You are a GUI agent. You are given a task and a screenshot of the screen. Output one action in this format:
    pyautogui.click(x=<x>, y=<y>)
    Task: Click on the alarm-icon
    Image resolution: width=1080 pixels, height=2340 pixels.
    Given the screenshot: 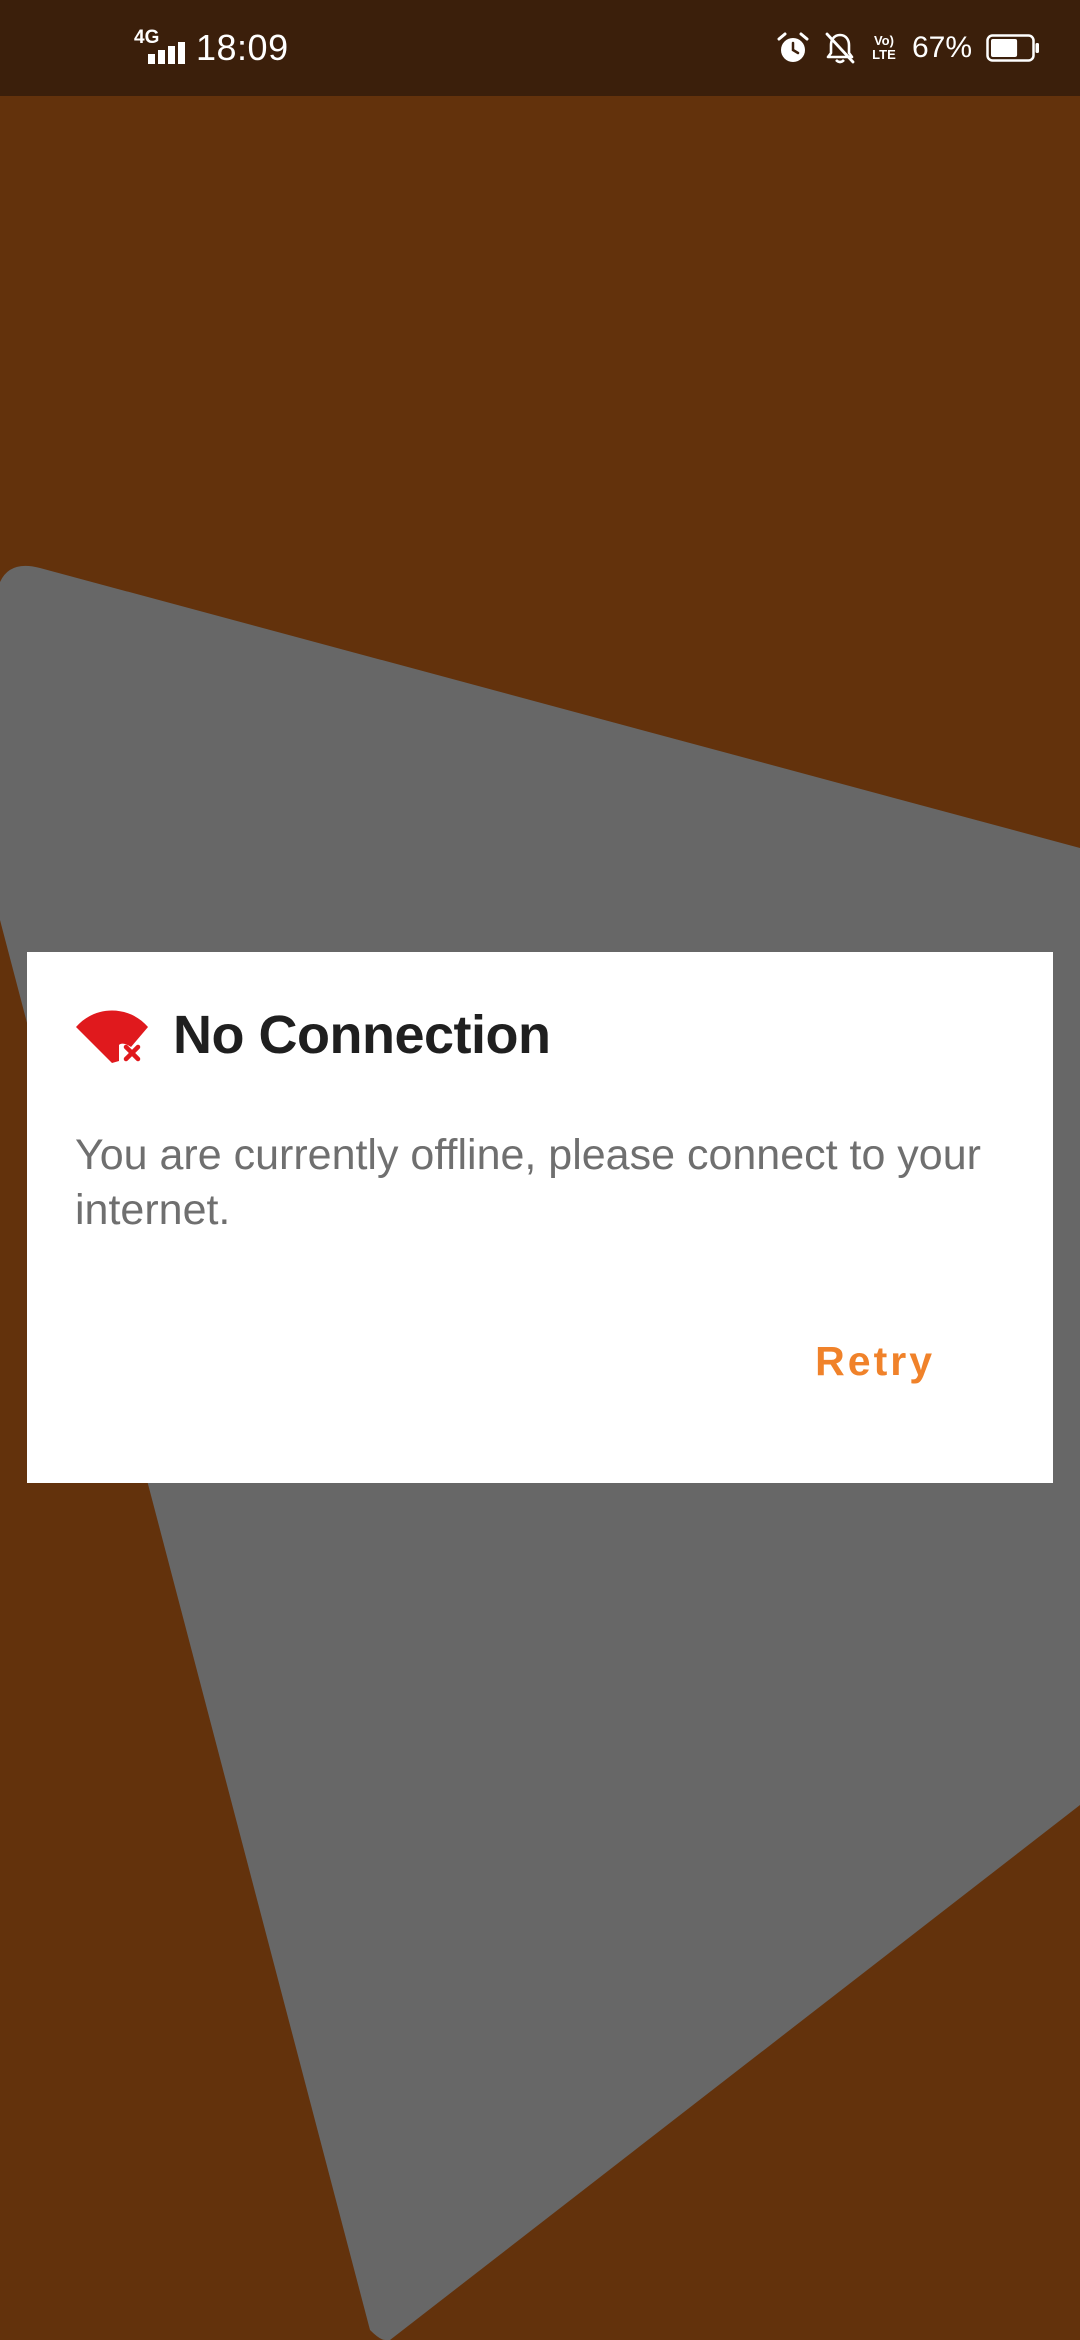 What is the action you would take?
    pyautogui.click(x=793, y=47)
    